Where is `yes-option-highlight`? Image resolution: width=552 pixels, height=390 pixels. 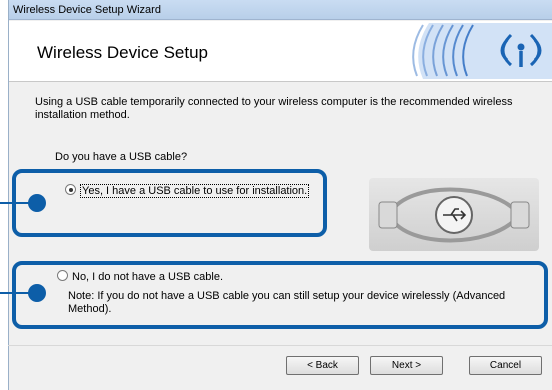
yes-option-highlight is located at coordinates (169, 203).